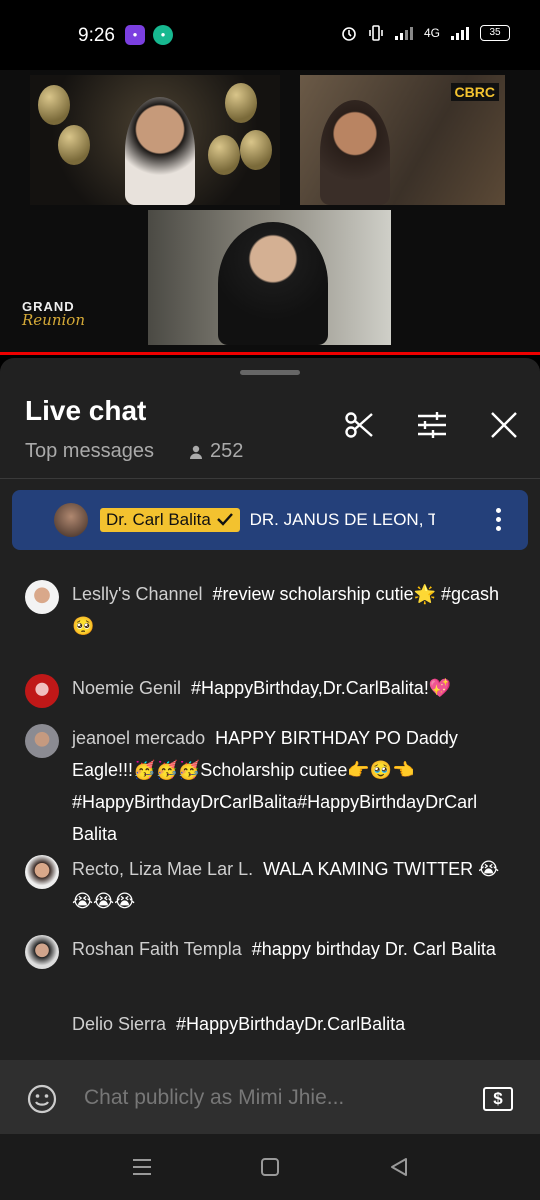  I want to click on vibrate-icon, so click(376, 33).